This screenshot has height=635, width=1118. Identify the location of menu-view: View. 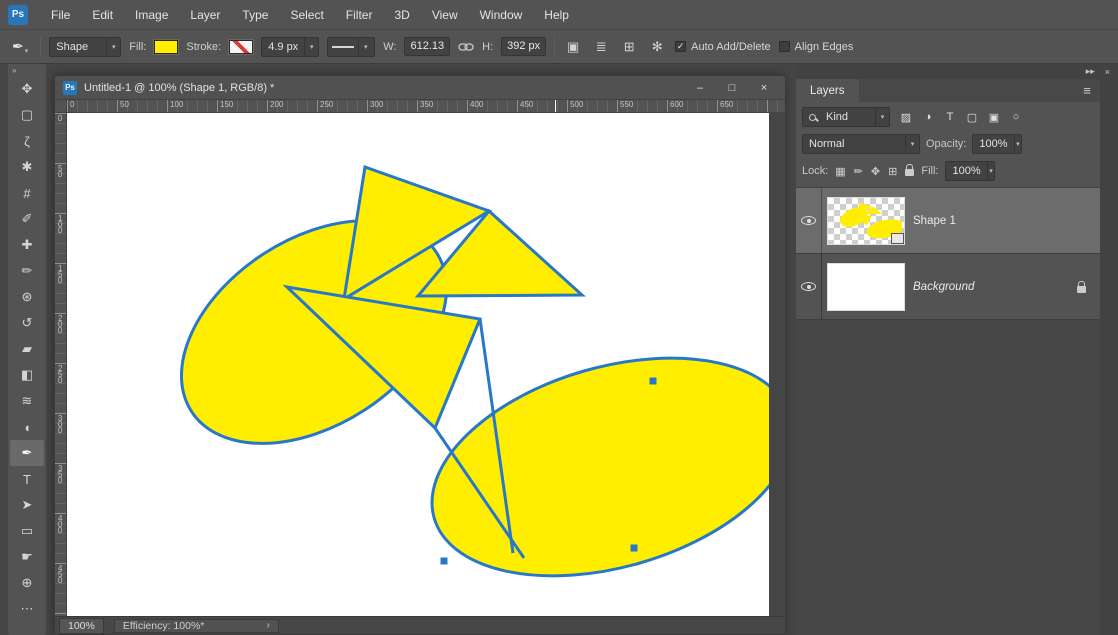
(445, 15).